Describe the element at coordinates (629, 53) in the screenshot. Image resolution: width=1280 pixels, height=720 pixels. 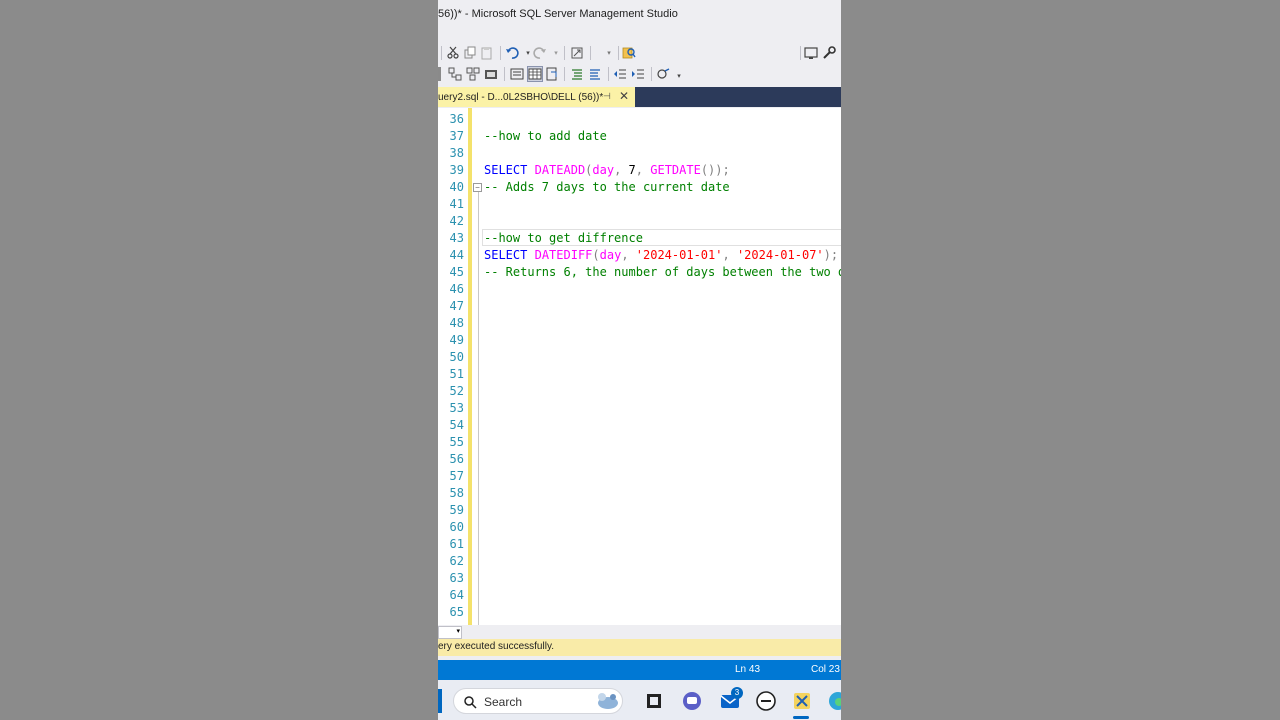
I see `find-icon` at that location.